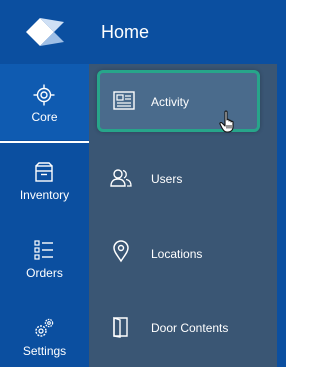  Describe the element at coordinates (170, 102) in the screenshot. I see `submenu-item-label: Activity` at that location.